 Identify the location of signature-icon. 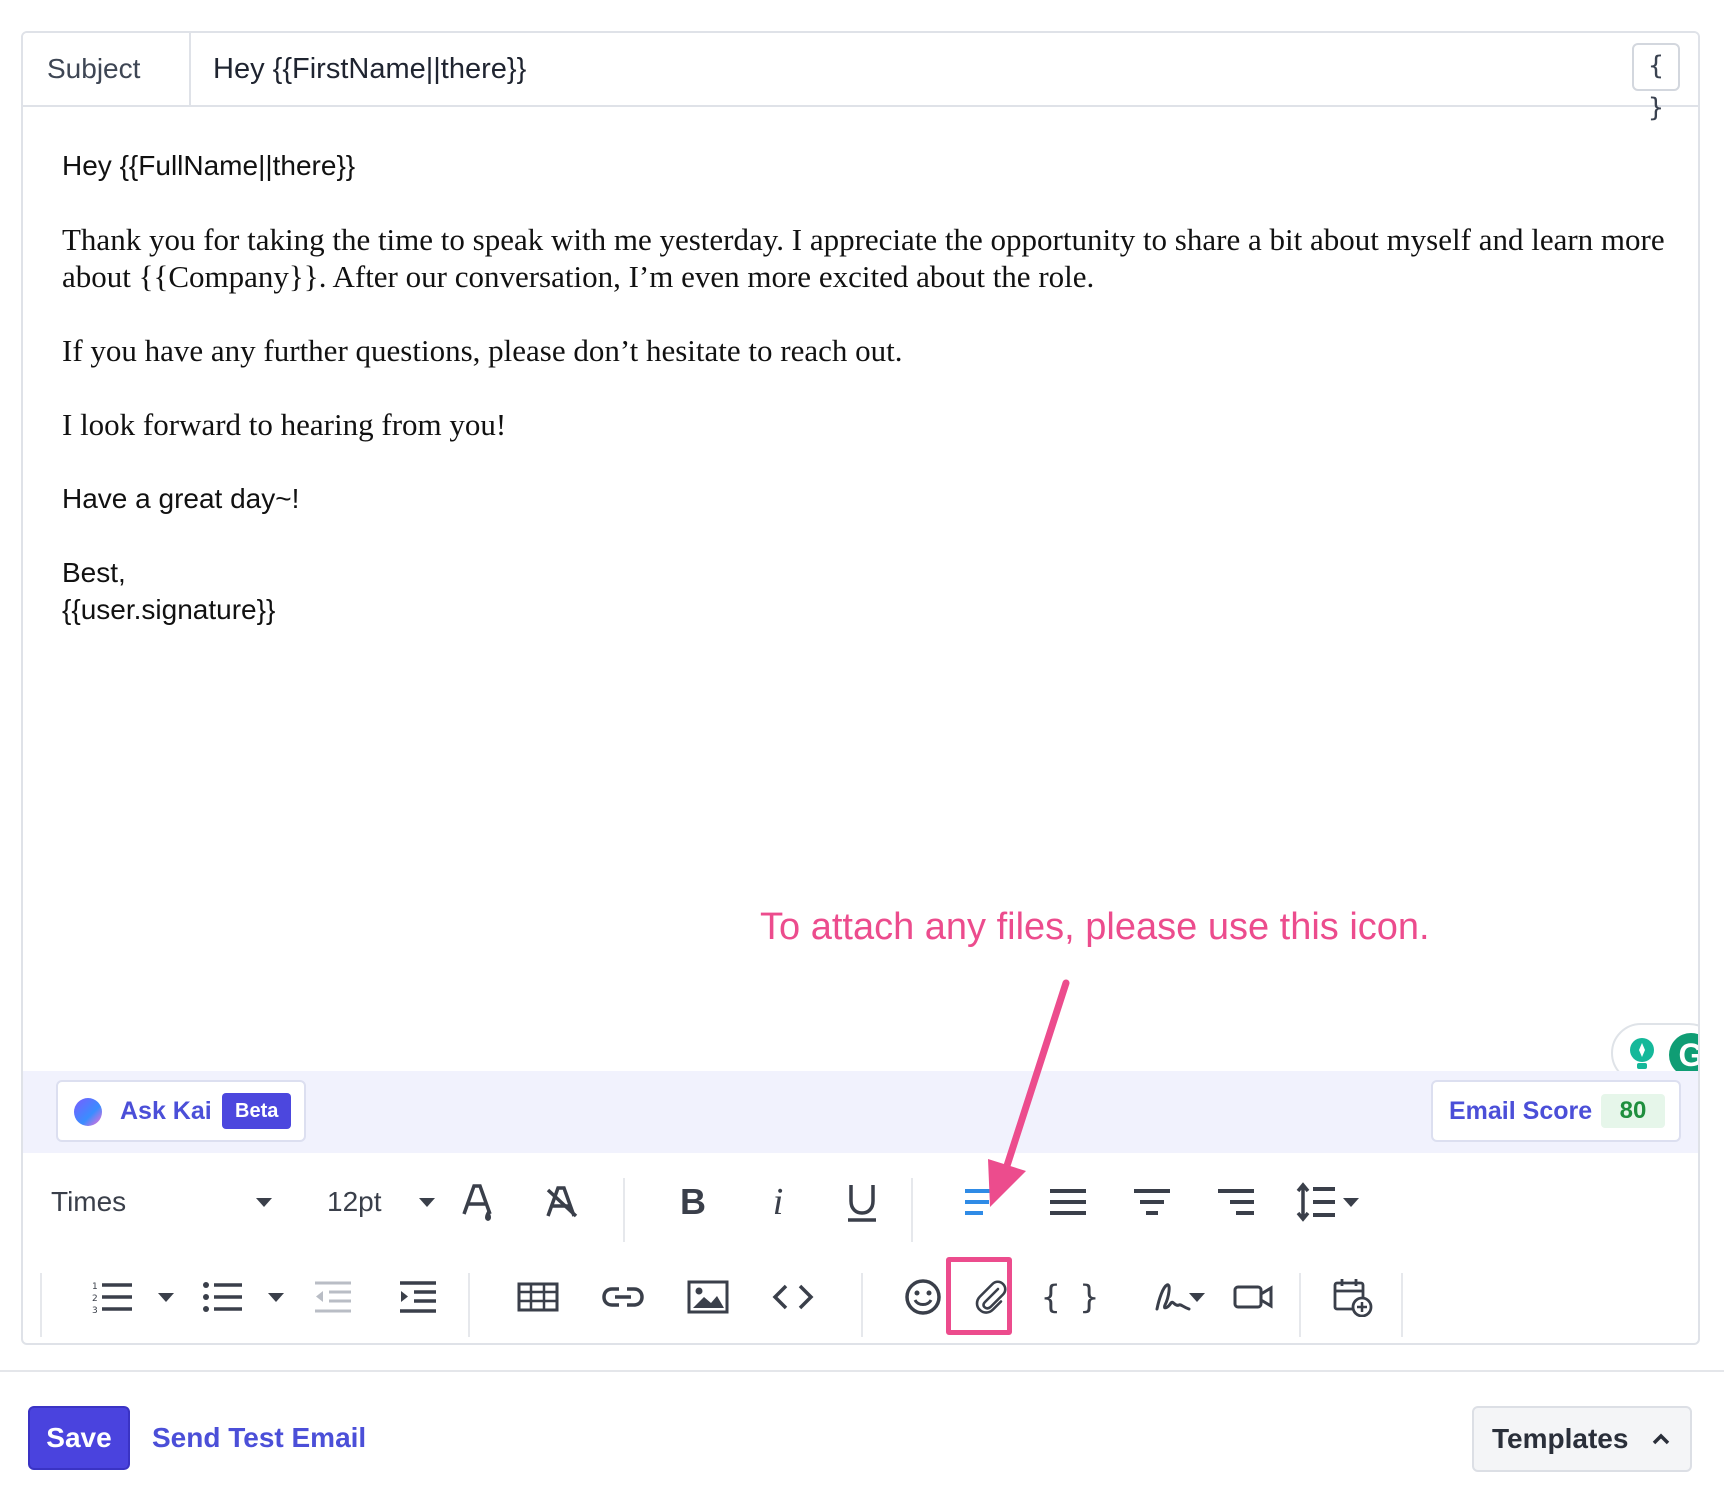
(1173, 1297).